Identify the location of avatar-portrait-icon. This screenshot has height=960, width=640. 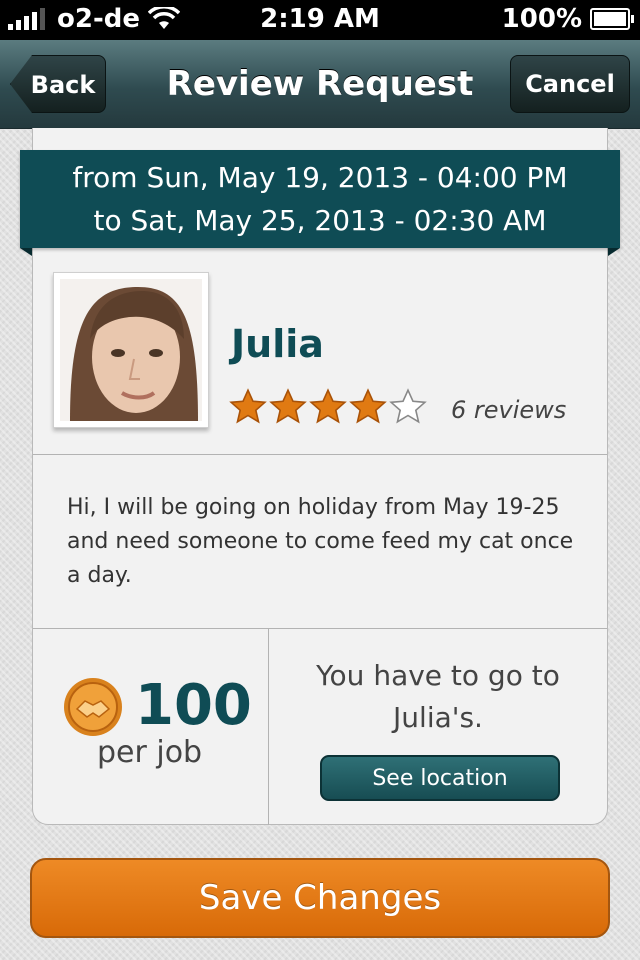
(131, 350).